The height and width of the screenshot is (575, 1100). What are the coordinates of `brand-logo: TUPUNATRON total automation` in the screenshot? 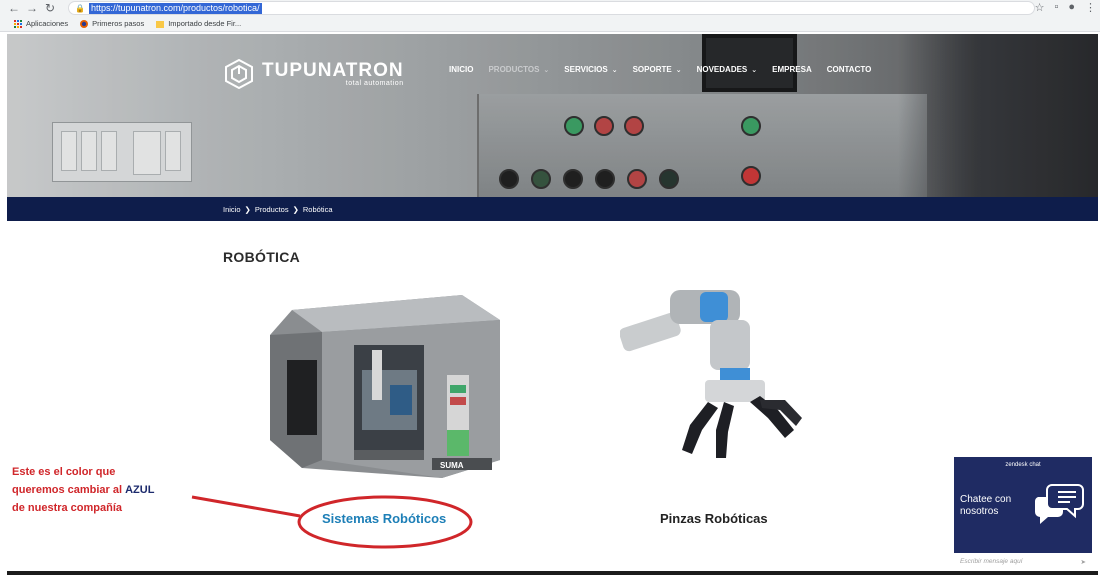 It's located at (314, 74).